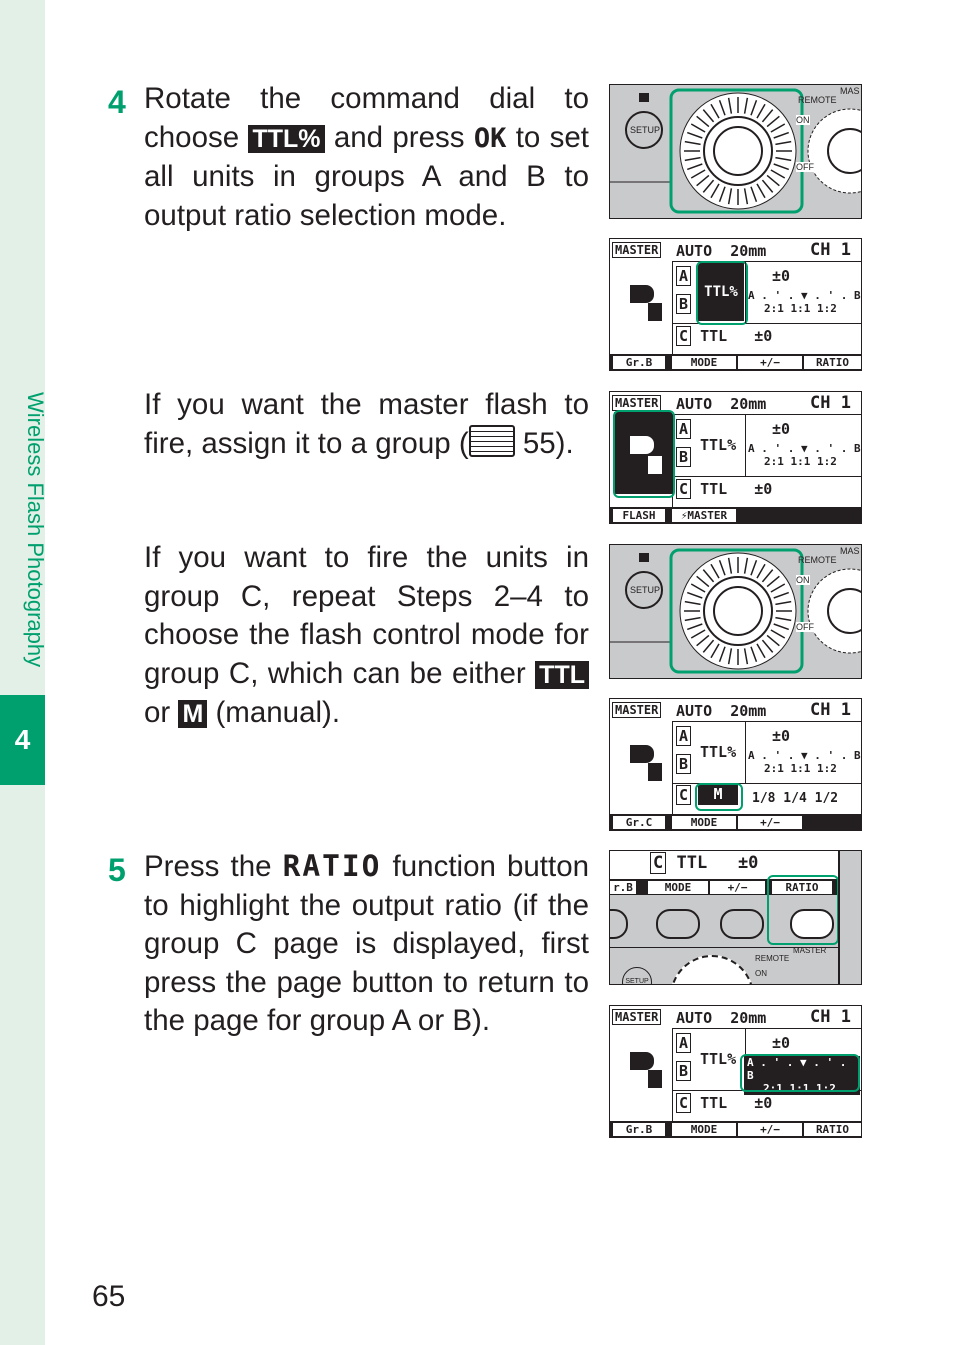 The height and width of the screenshot is (1345, 954). I want to click on page-number: 65, so click(109, 1296).